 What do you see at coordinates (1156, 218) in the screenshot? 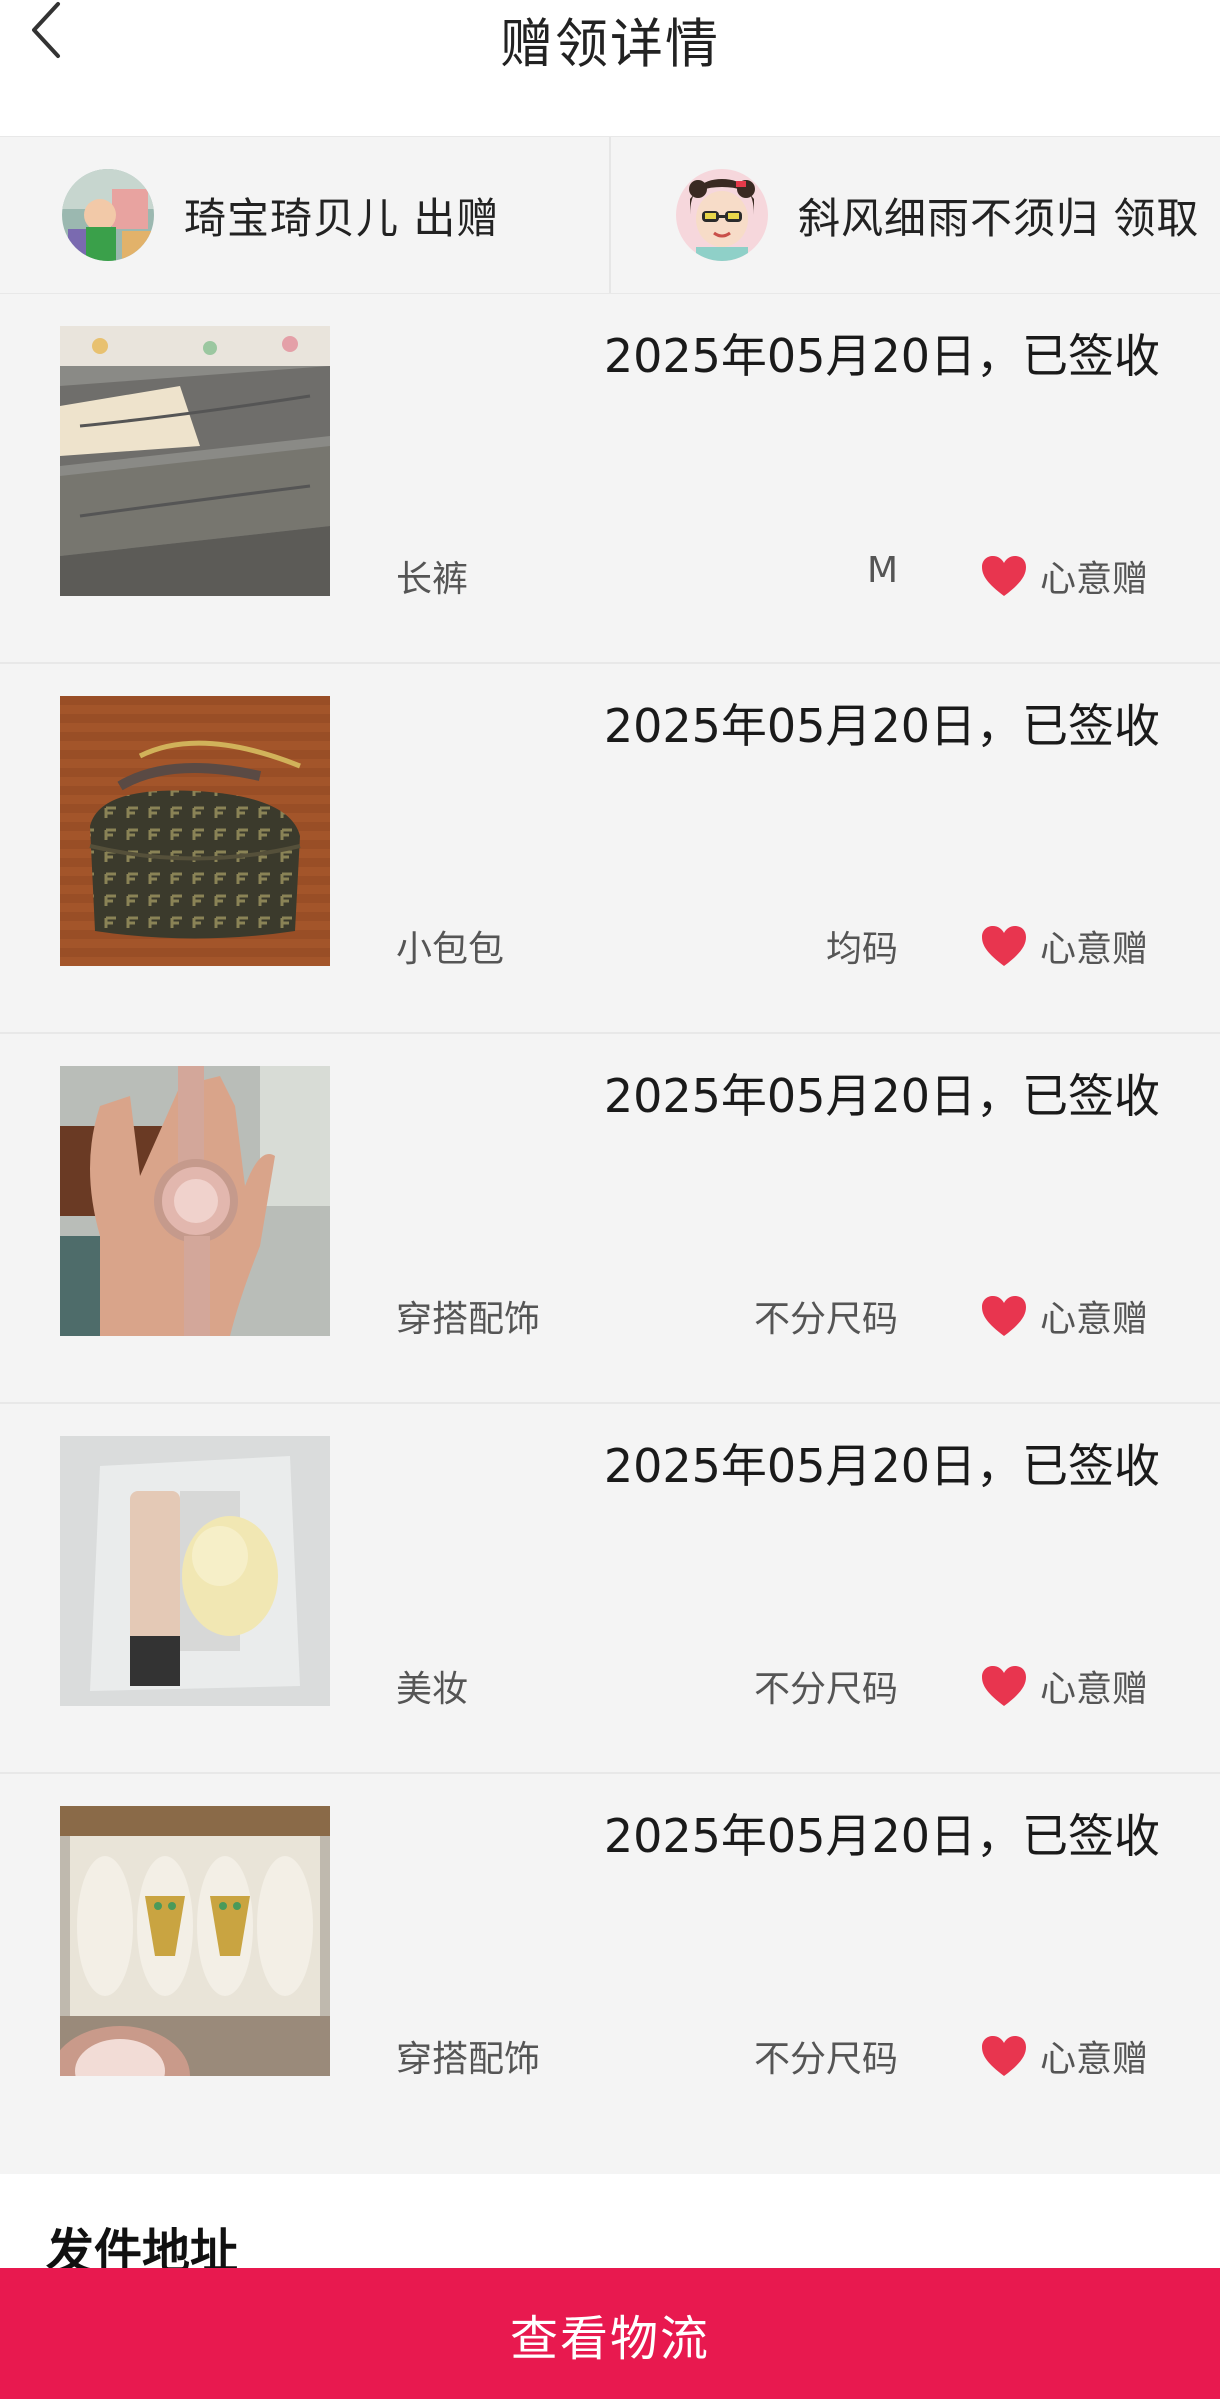
I see `receiver-action: 领取` at bounding box center [1156, 218].